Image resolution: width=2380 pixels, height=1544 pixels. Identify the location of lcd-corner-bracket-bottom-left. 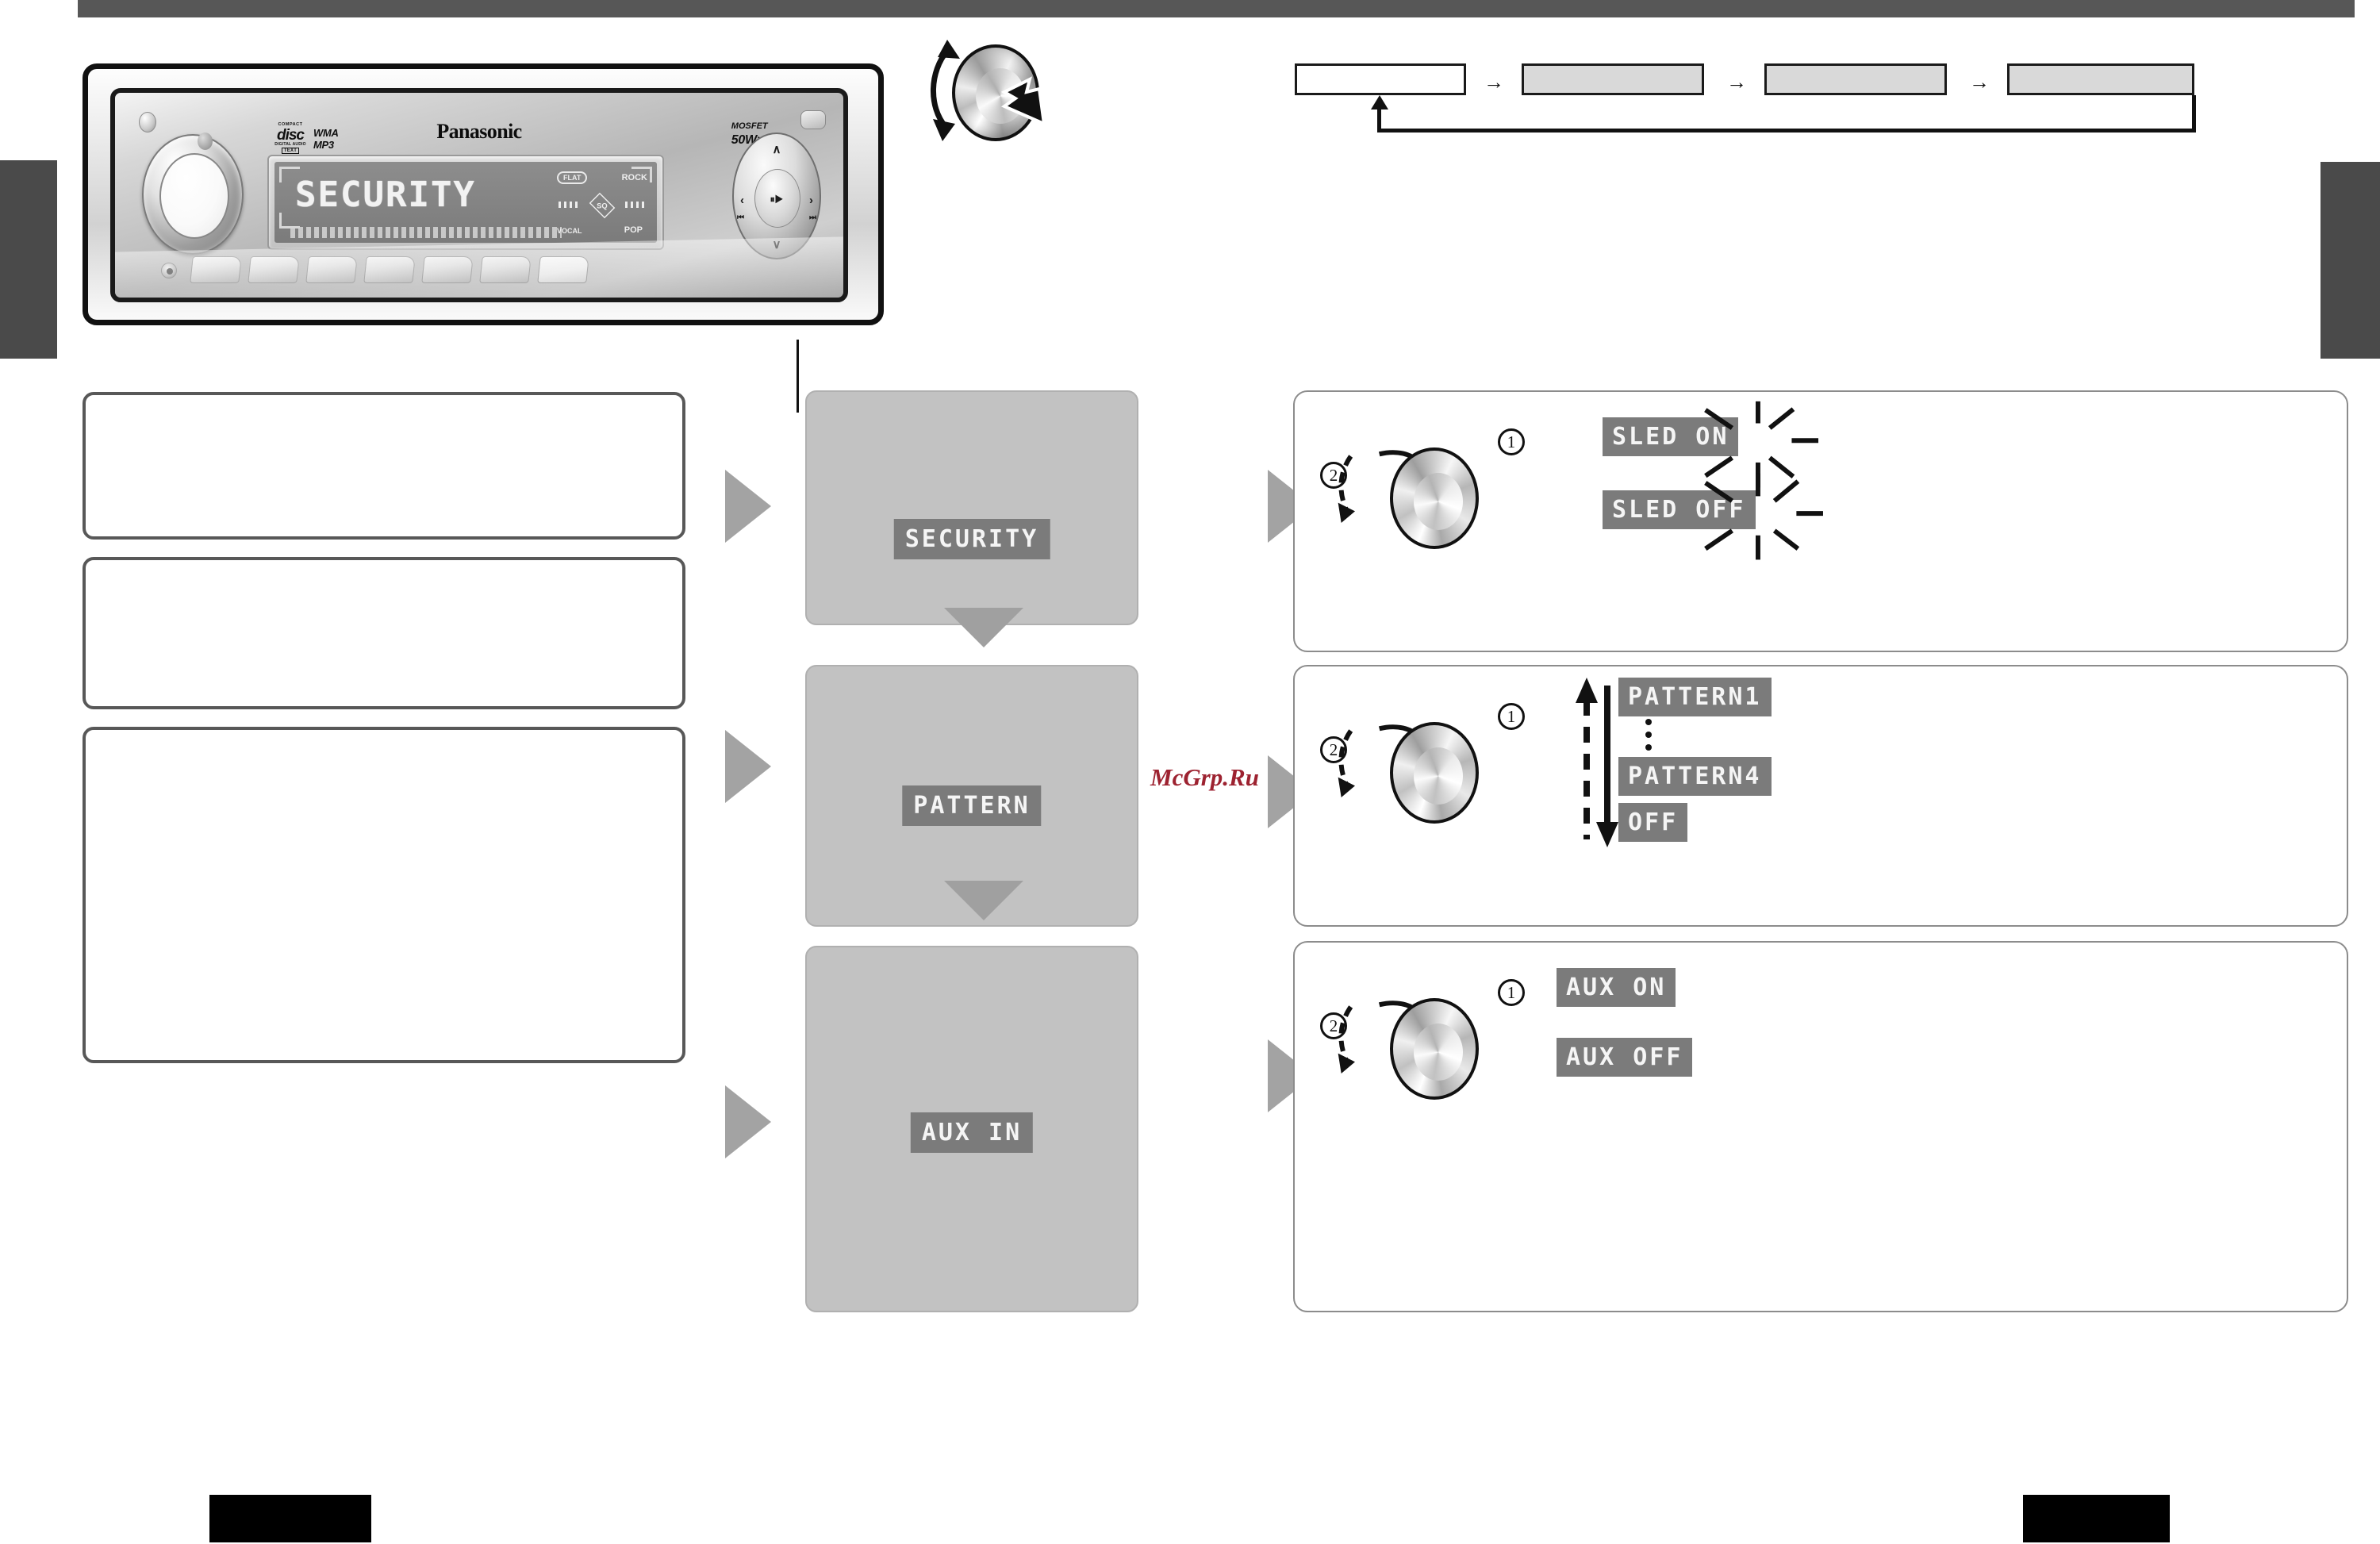
(289, 221).